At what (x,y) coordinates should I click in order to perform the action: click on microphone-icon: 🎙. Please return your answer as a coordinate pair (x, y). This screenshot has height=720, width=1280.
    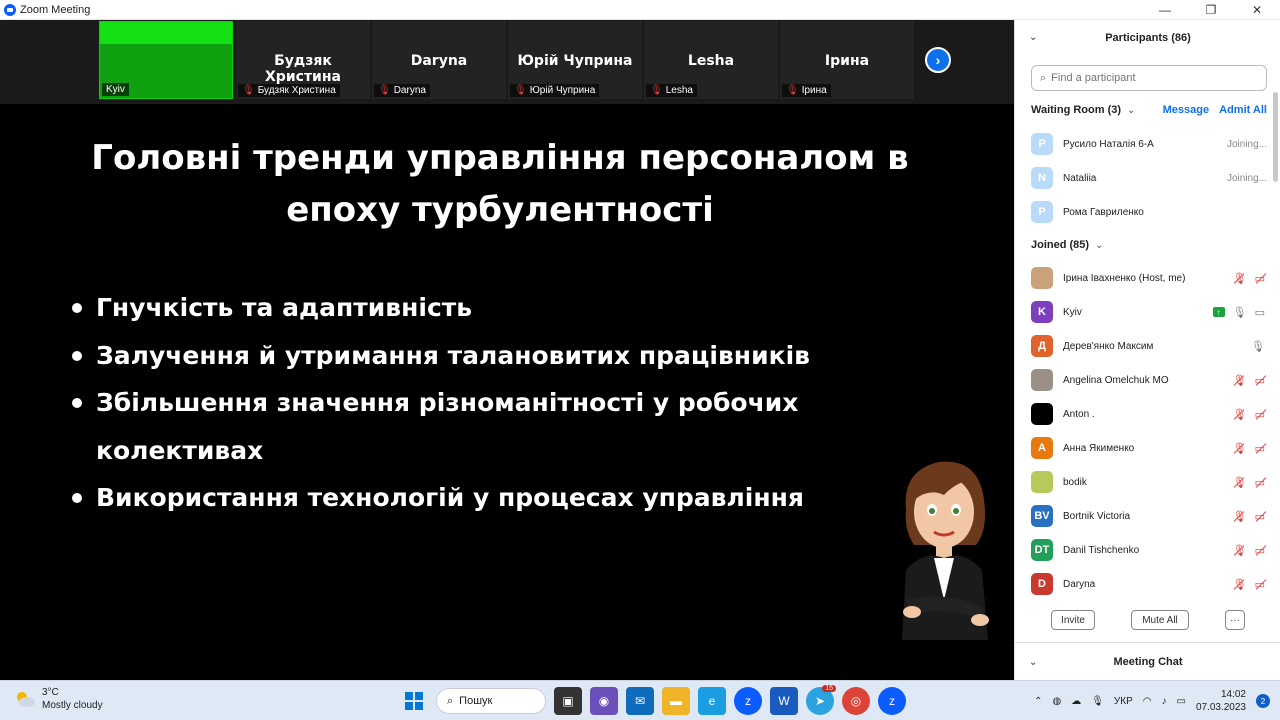
    Looking at the image, I should click on (1097, 701).